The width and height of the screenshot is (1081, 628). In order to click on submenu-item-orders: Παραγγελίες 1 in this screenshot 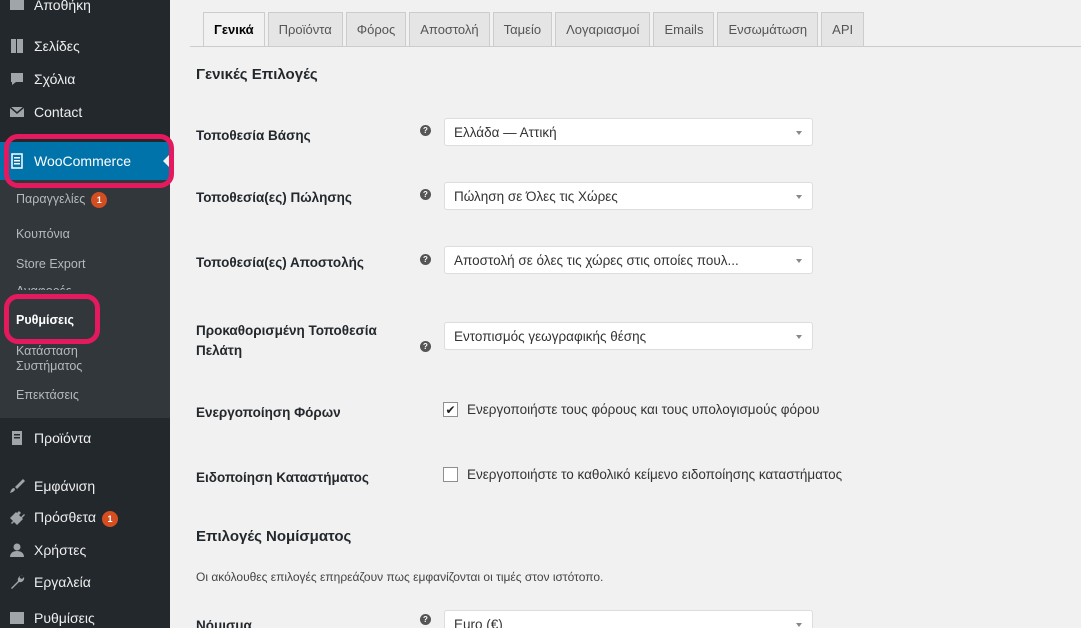, I will do `click(62, 200)`.